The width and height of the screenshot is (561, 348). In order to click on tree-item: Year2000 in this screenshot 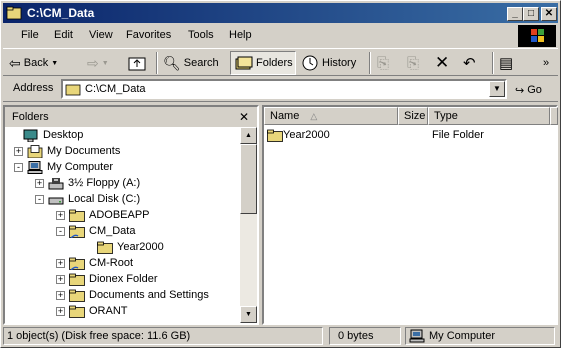, I will do `click(130, 247)`.